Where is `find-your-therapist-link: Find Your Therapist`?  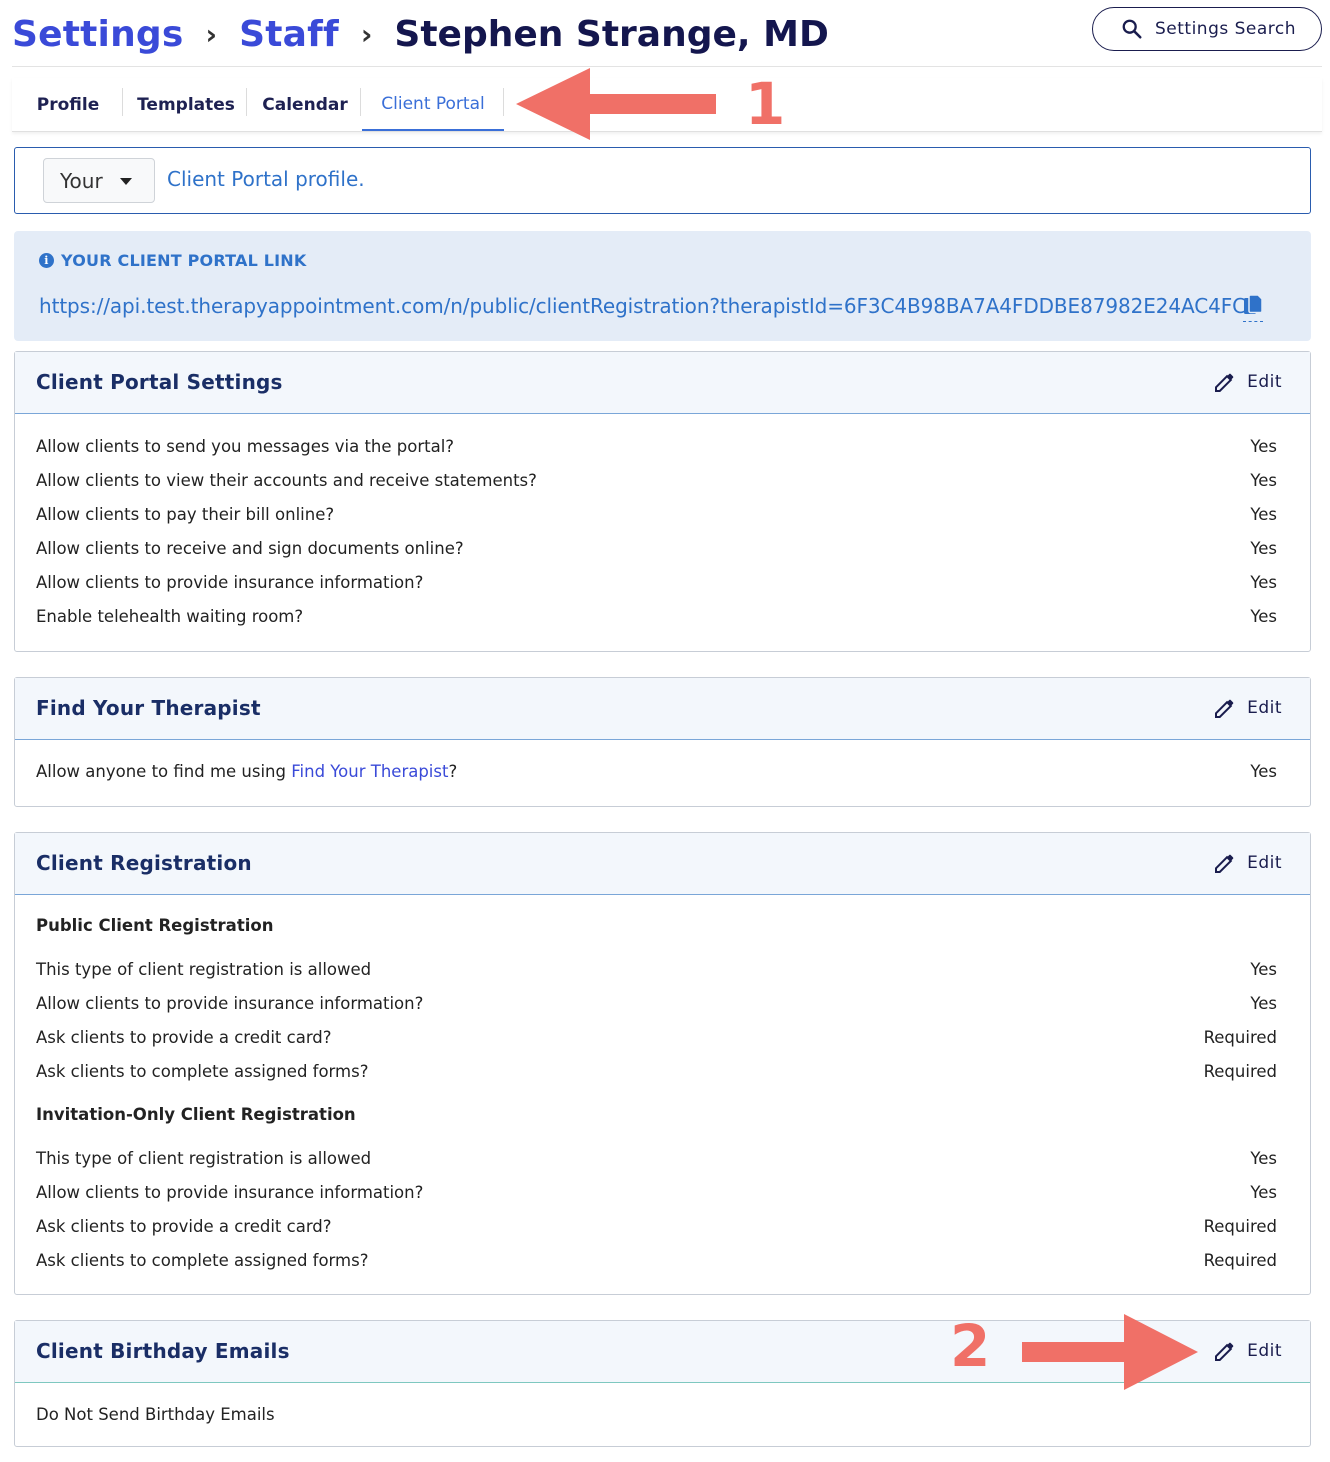
find-your-therapist-link: Find Your Therapist is located at coordinates (369, 771).